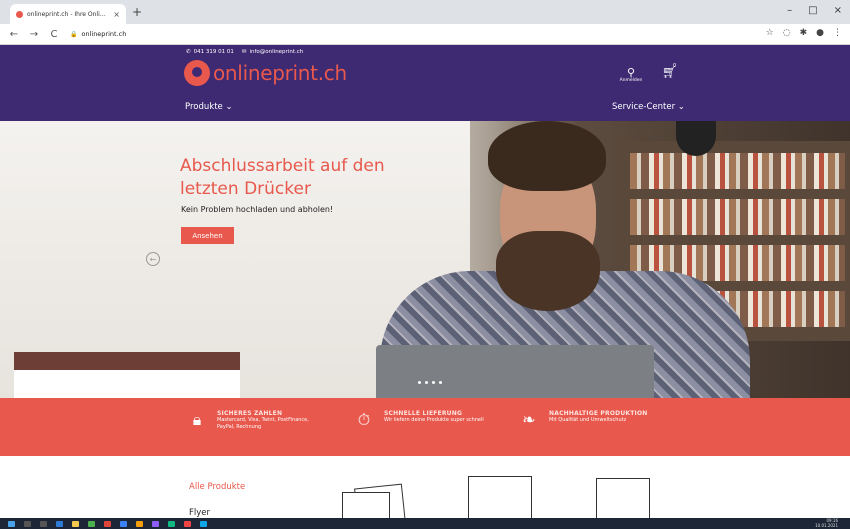 The image size is (850, 529). I want to click on bookmark-star-icon: ☆, so click(770, 33).